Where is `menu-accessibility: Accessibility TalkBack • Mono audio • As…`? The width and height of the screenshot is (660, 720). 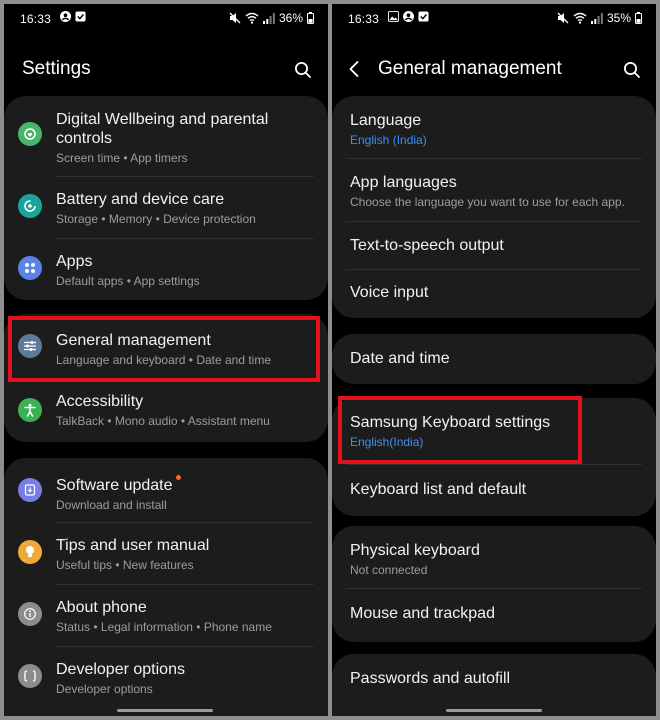 menu-accessibility: Accessibility TalkBack • Mono audio • As… is located at coordinates (166, 411).